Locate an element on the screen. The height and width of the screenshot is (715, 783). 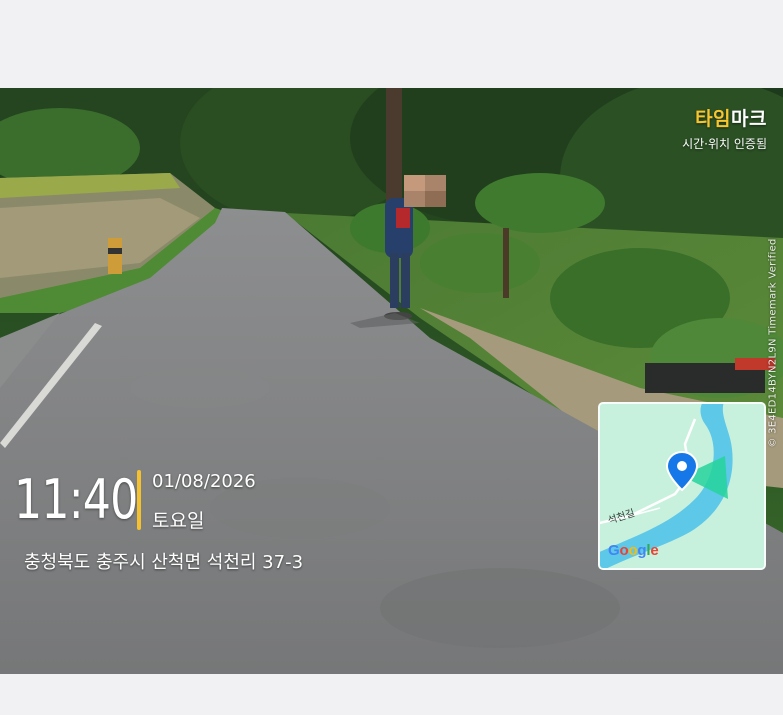
stamp-time: 11:40 is located at coordinates (76, 499).